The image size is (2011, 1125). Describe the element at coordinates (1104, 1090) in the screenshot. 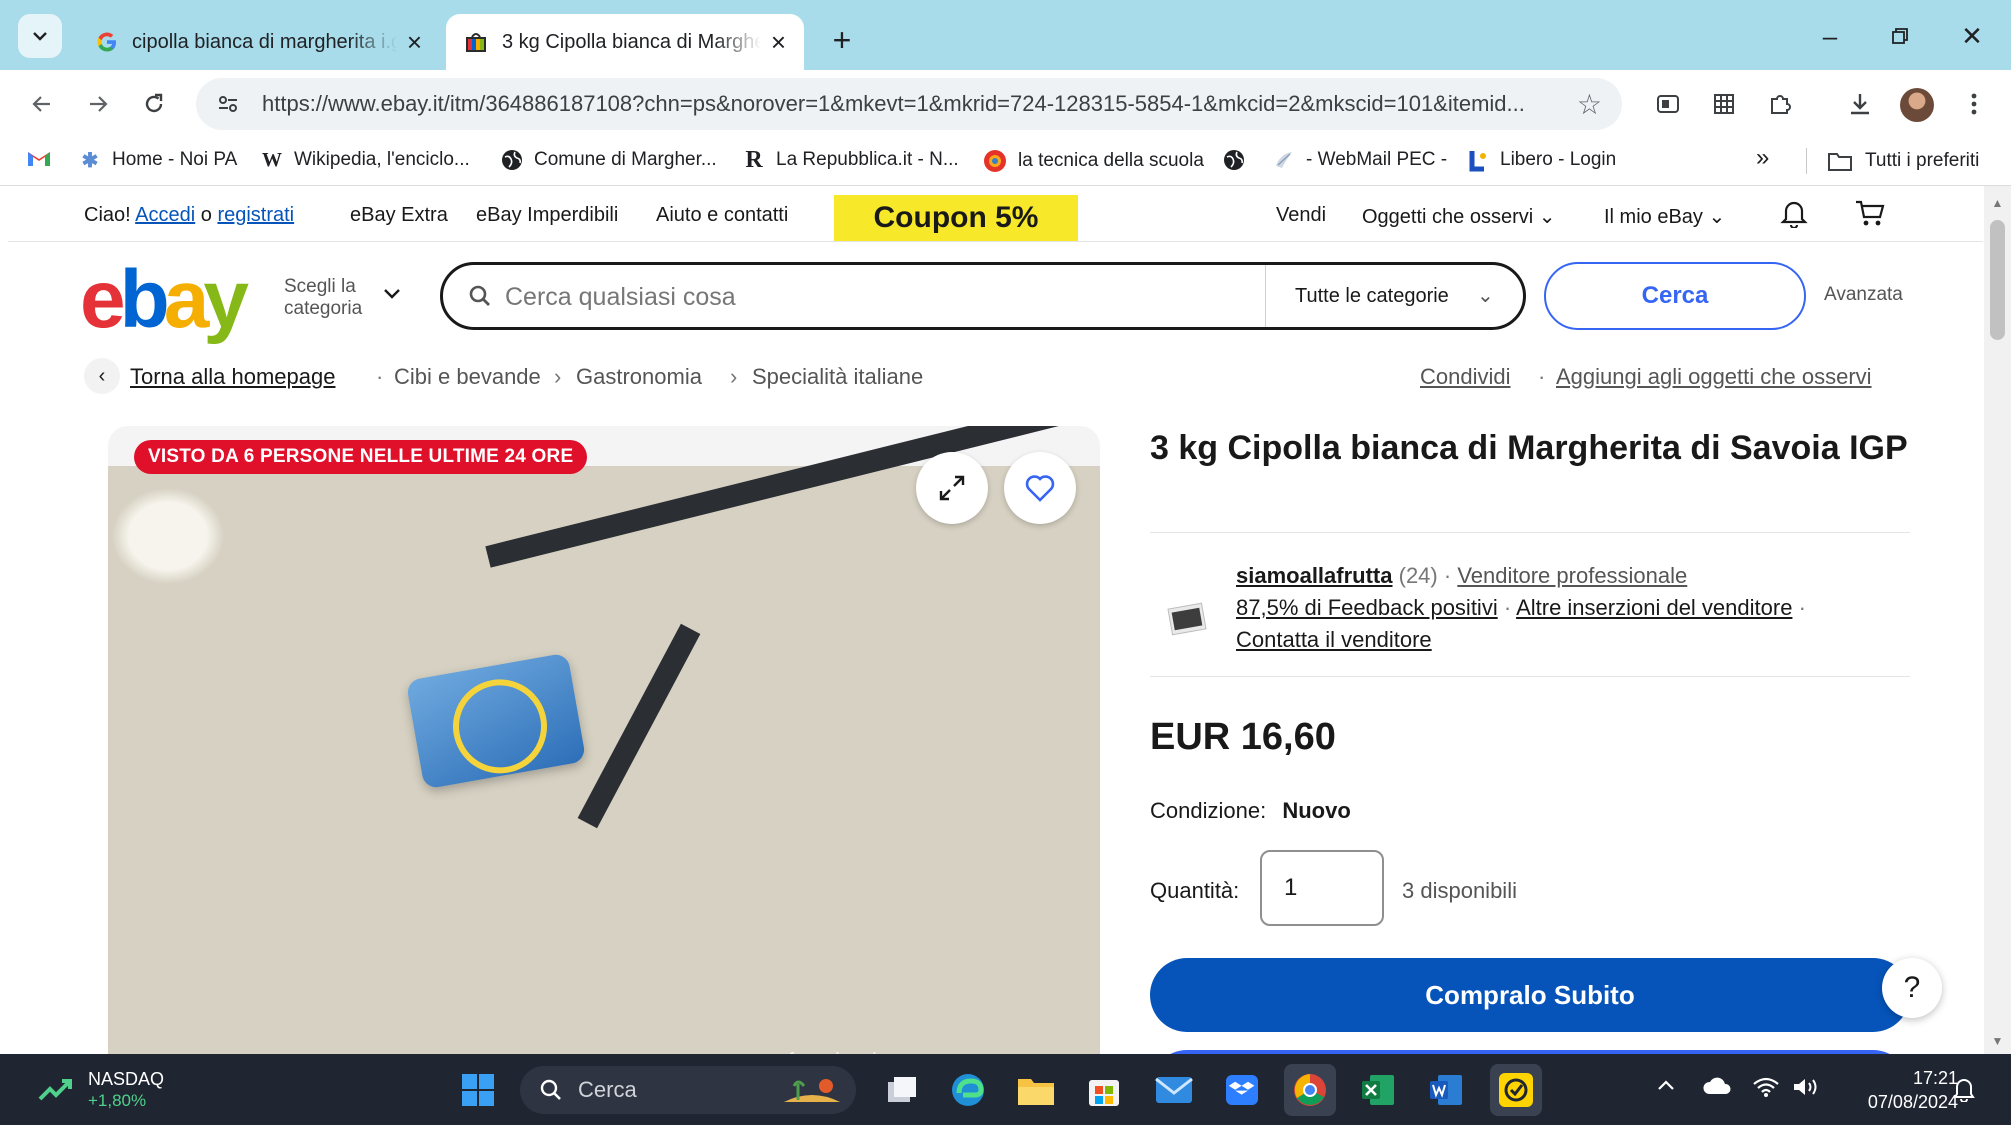

I see `store-app` at that location.